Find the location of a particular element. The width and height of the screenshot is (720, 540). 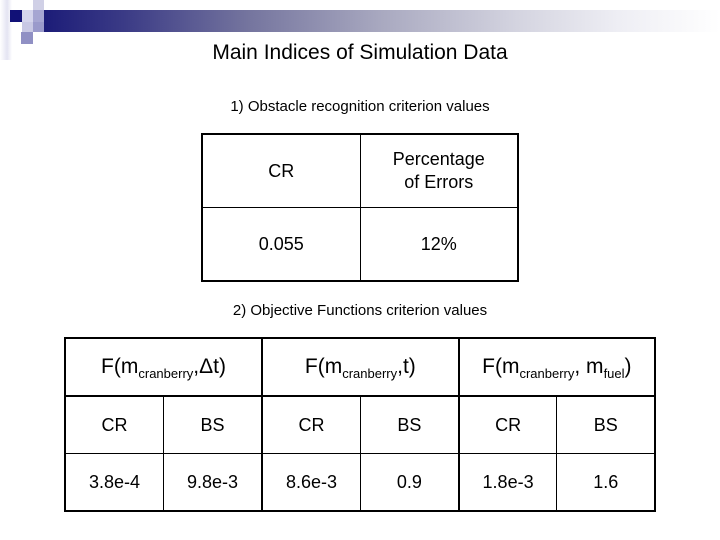

section2-heading: 2) Objective Functions criterion values is located at coordinates (360, 310).